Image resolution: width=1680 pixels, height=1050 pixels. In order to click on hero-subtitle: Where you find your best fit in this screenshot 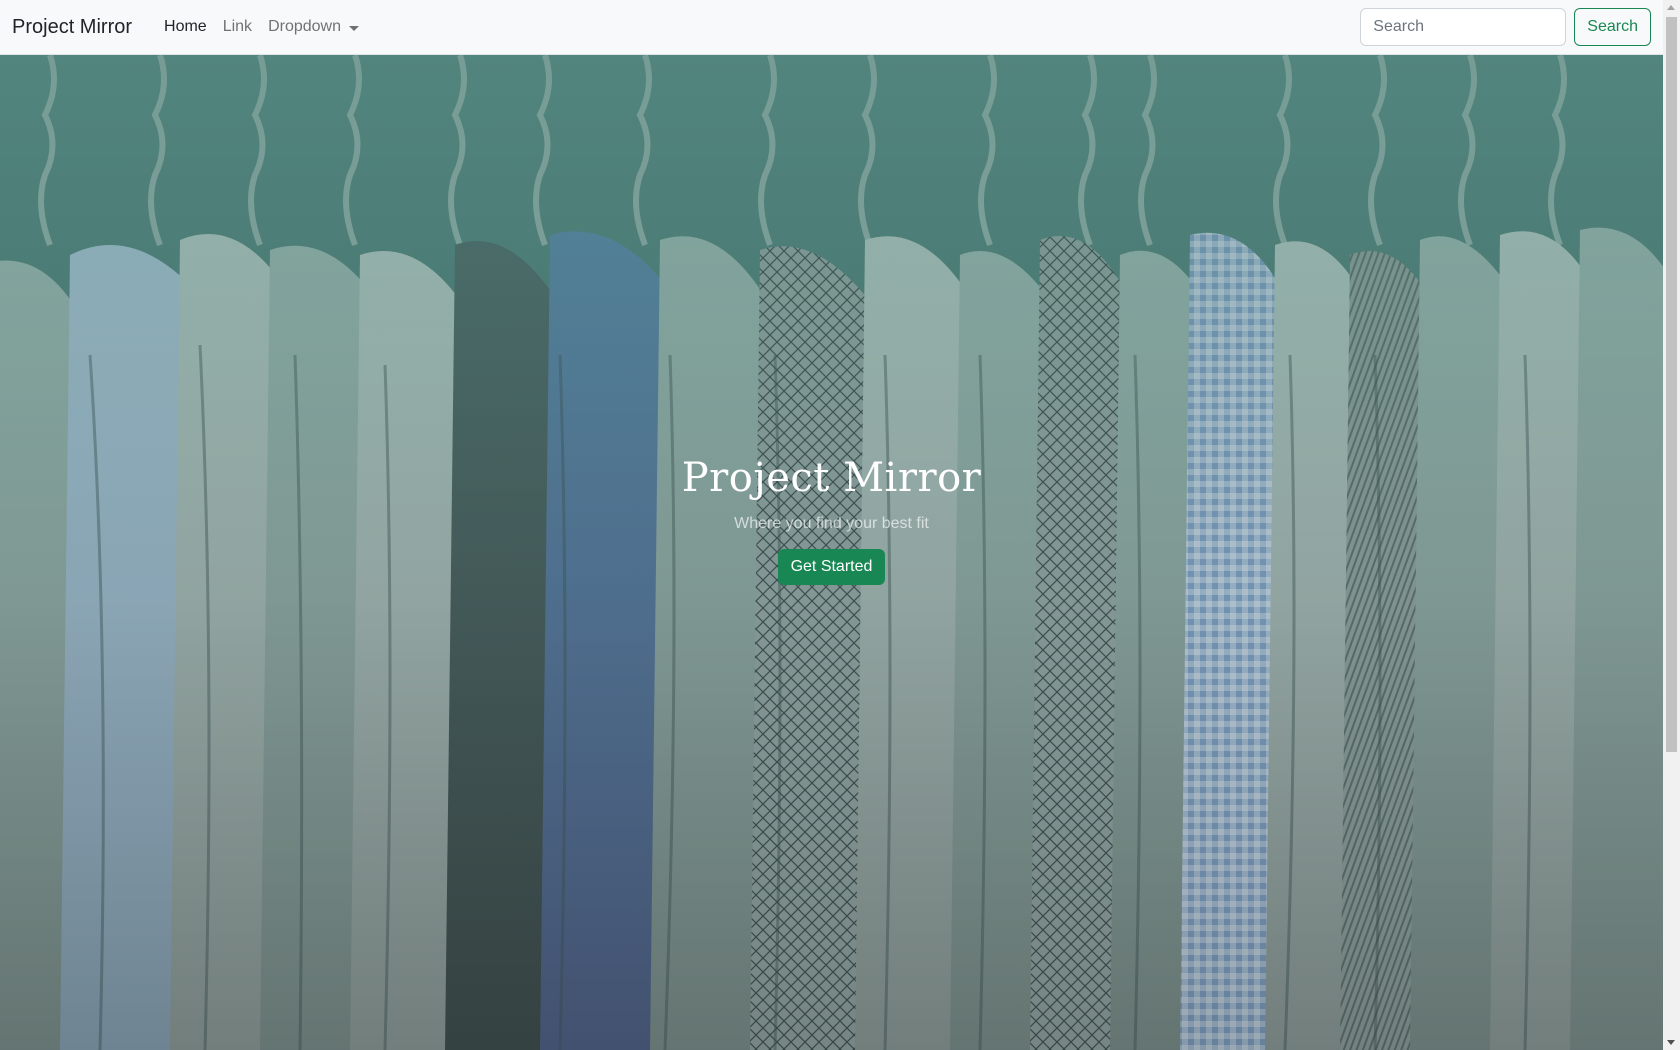, I will do `click(831, 523)`.